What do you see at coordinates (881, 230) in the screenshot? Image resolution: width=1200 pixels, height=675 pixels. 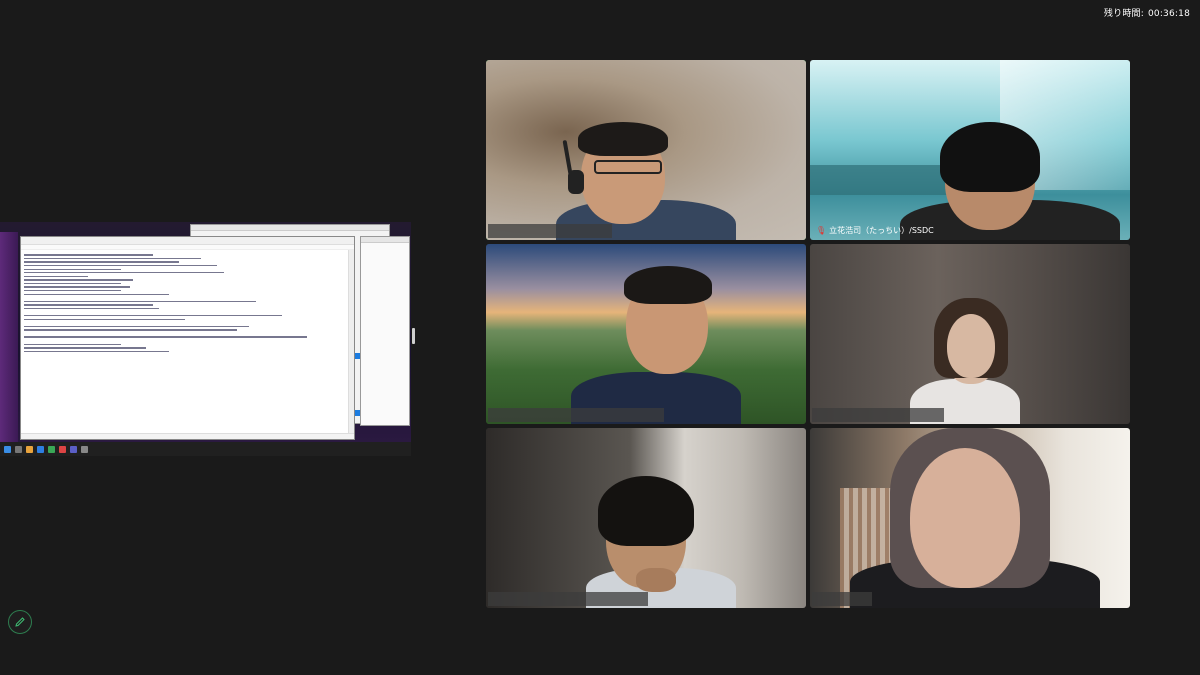 I see `participant-name: 立花浩司（たっちい）/SSDC` at bounding box center [881, 230].